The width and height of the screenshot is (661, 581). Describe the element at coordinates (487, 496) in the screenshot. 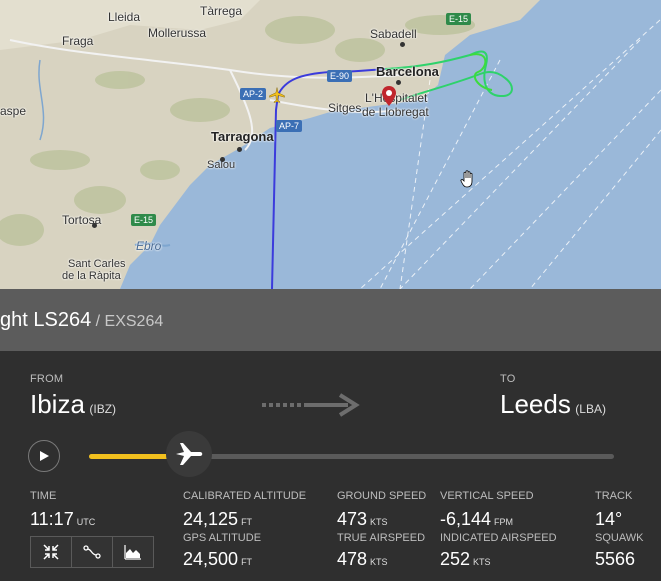

I see `vertical-speed-label: VERTICAL SPEED` at that location.